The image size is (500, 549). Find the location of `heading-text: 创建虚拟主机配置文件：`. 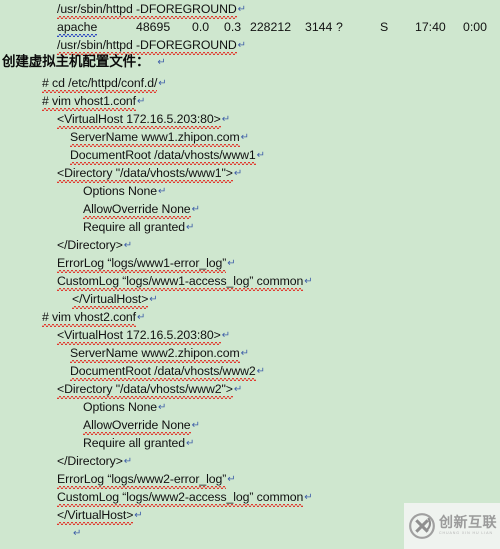

heading-text: 创建虚拟主机配置文件： is located at coordinates (76, 62).